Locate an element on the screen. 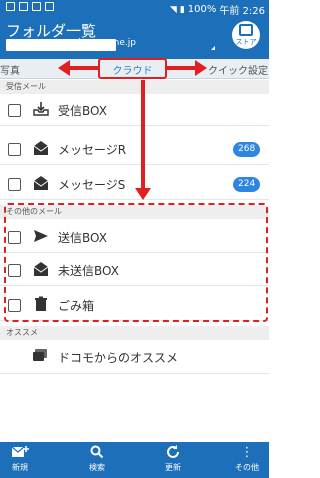  refresh-button: 更新 is located at coordinates (173, 459).